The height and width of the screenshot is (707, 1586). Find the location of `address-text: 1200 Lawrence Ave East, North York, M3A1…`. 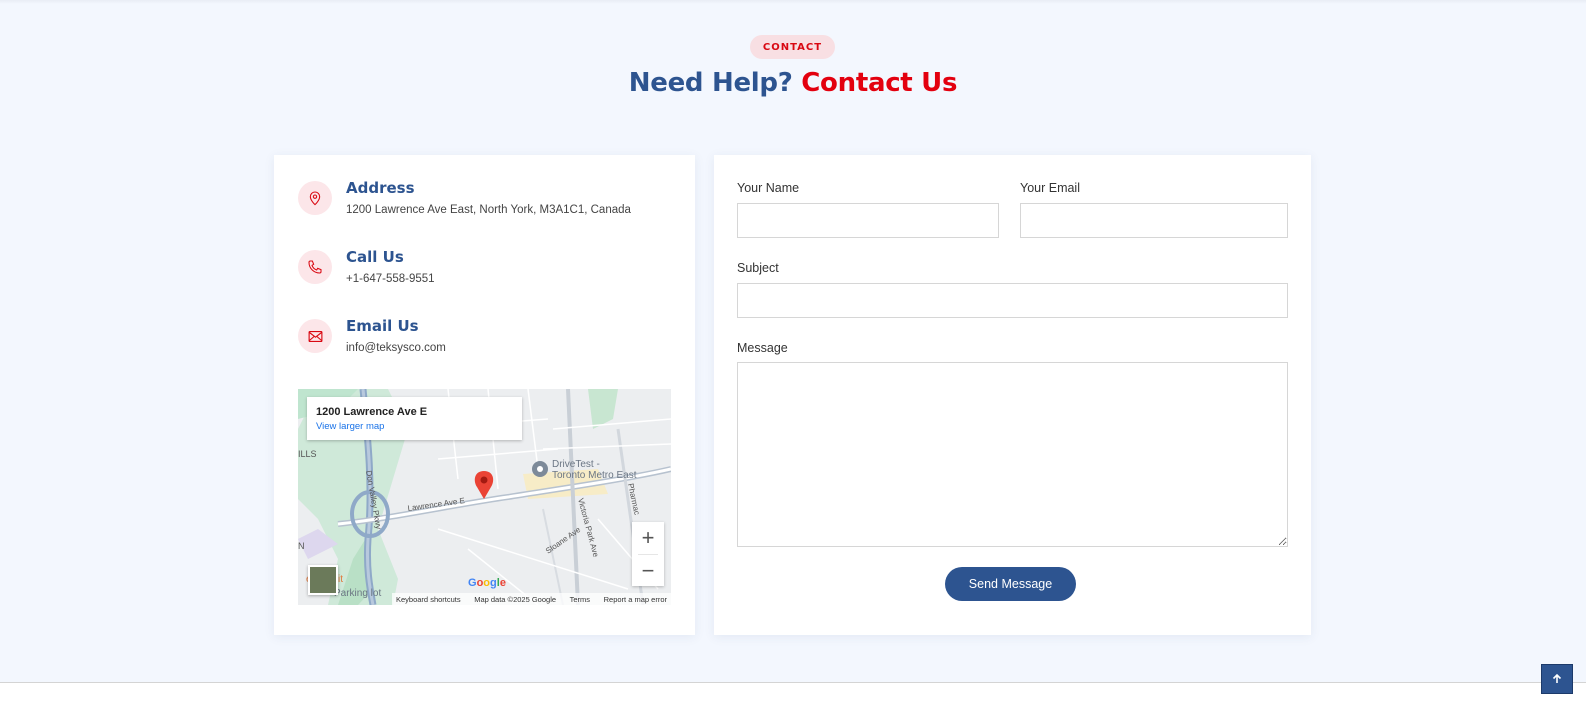

address-text: 1200 Lawrence Ave East, North York, M3A1… is located at coordinates (488, 210).